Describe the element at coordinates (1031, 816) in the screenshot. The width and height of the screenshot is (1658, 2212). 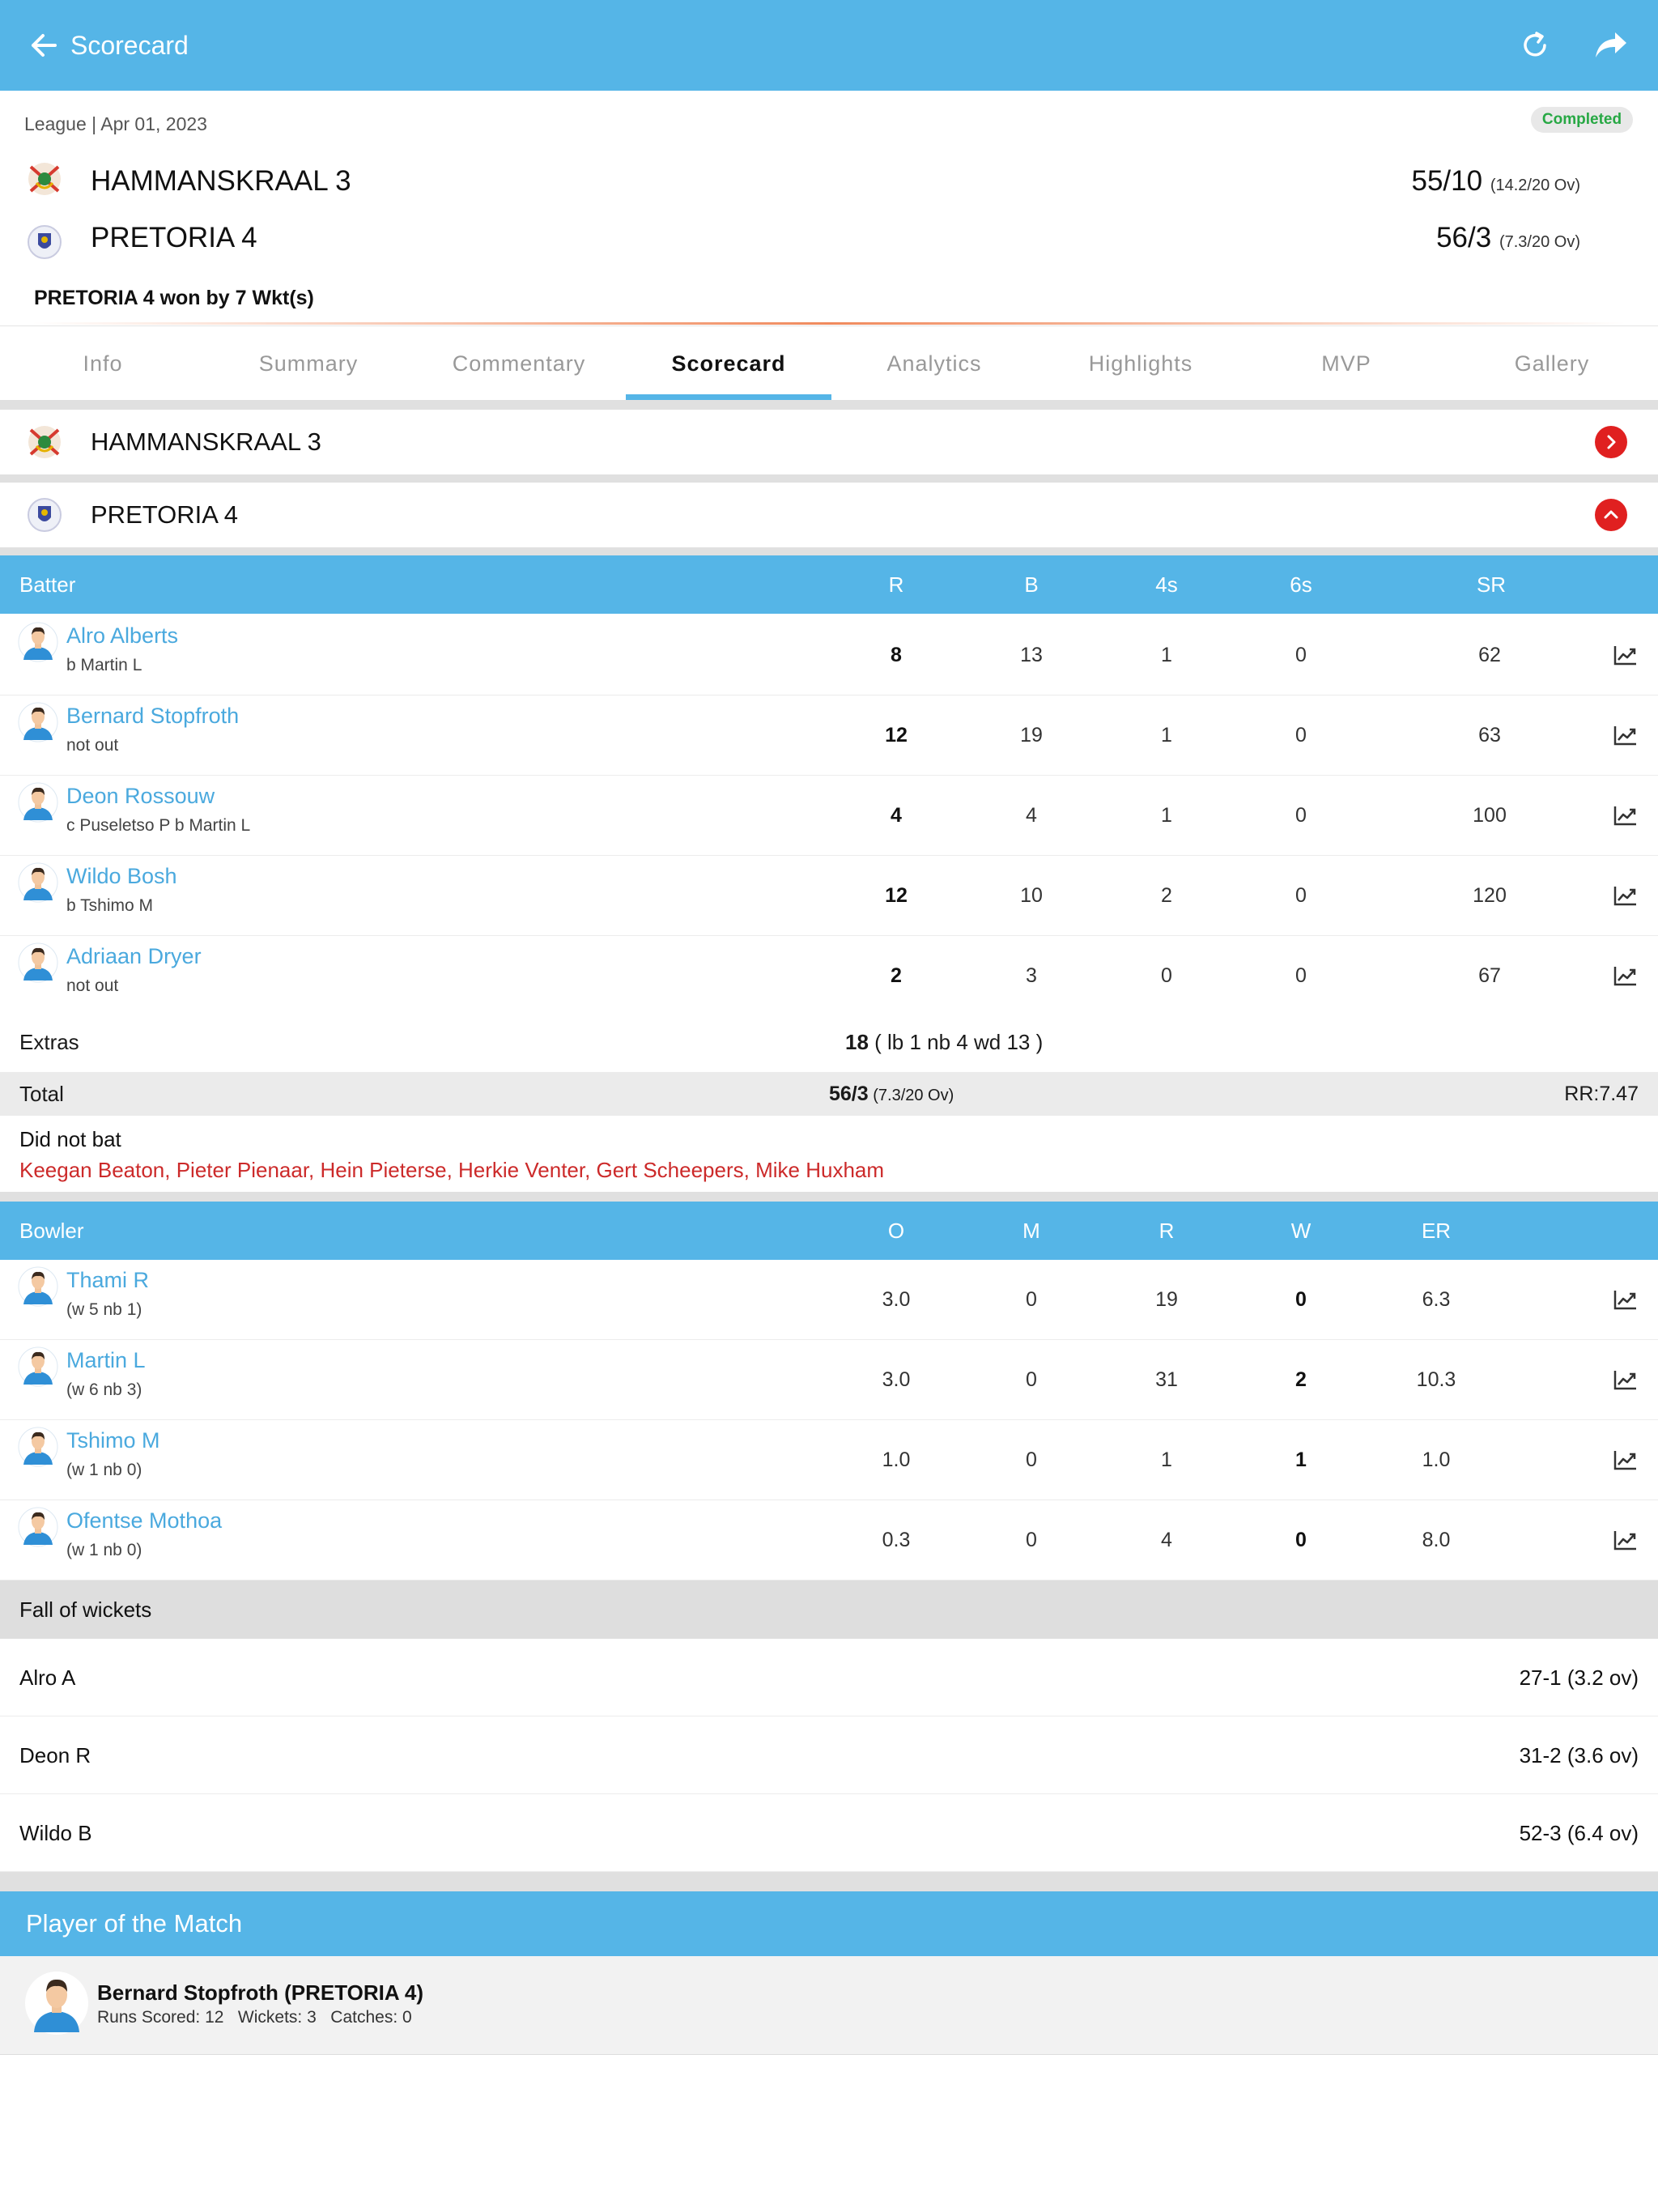
I see `balls-value: 4` at that location.